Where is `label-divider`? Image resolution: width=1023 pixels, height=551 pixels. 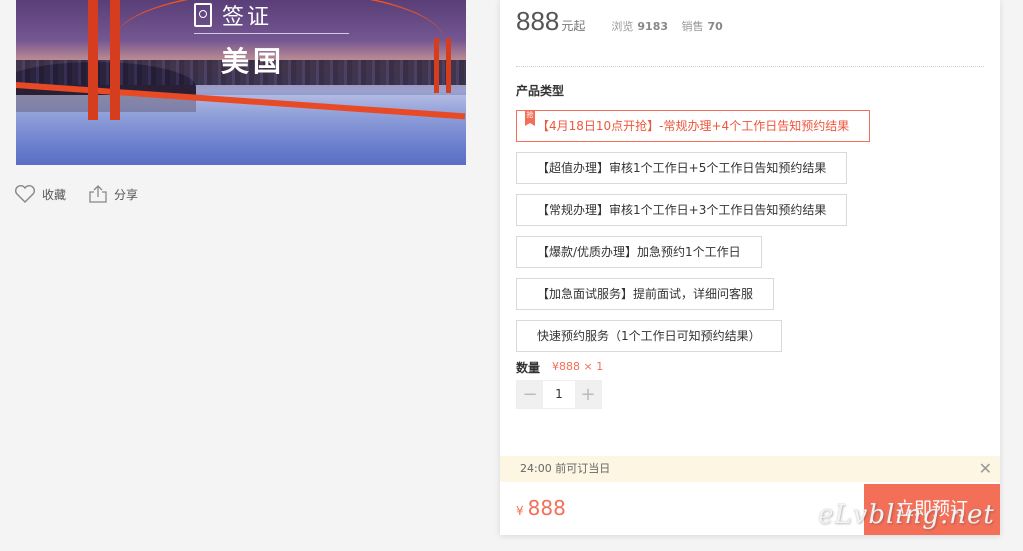
label-divider is located at coordinates (271, 33).